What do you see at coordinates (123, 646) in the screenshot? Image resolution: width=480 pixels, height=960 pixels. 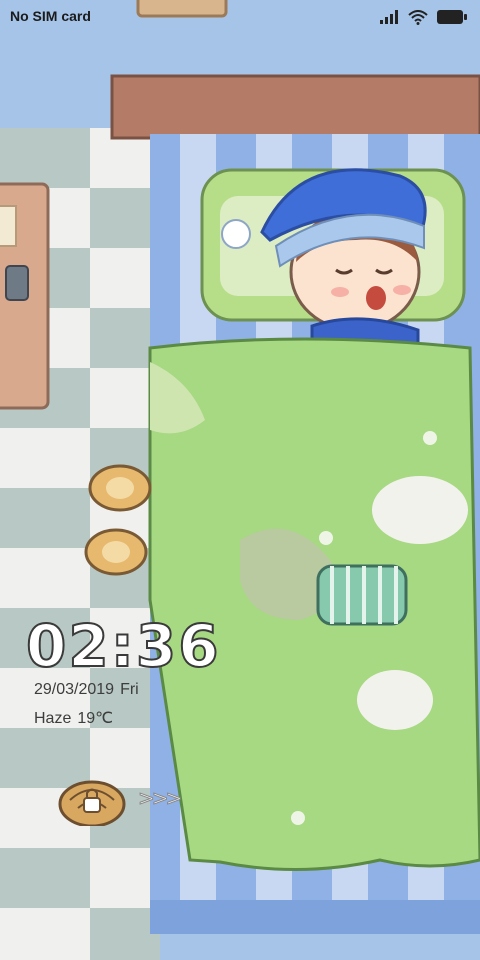 I see `lock-clock: 02:36` at bounding box center [123, 646].